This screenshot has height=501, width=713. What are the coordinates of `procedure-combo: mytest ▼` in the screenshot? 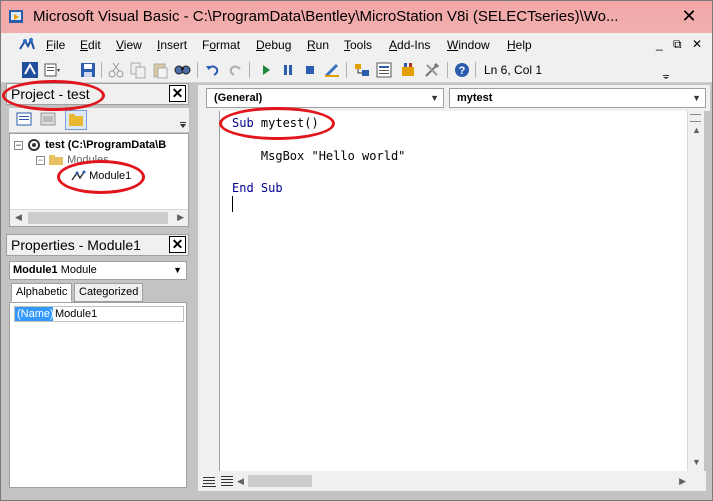 It's located at (577, 98).